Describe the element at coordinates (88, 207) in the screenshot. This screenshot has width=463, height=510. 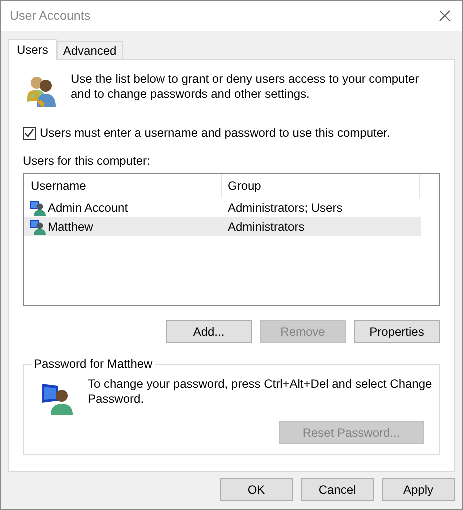
I see `username-cell: Admin Account` at that location.